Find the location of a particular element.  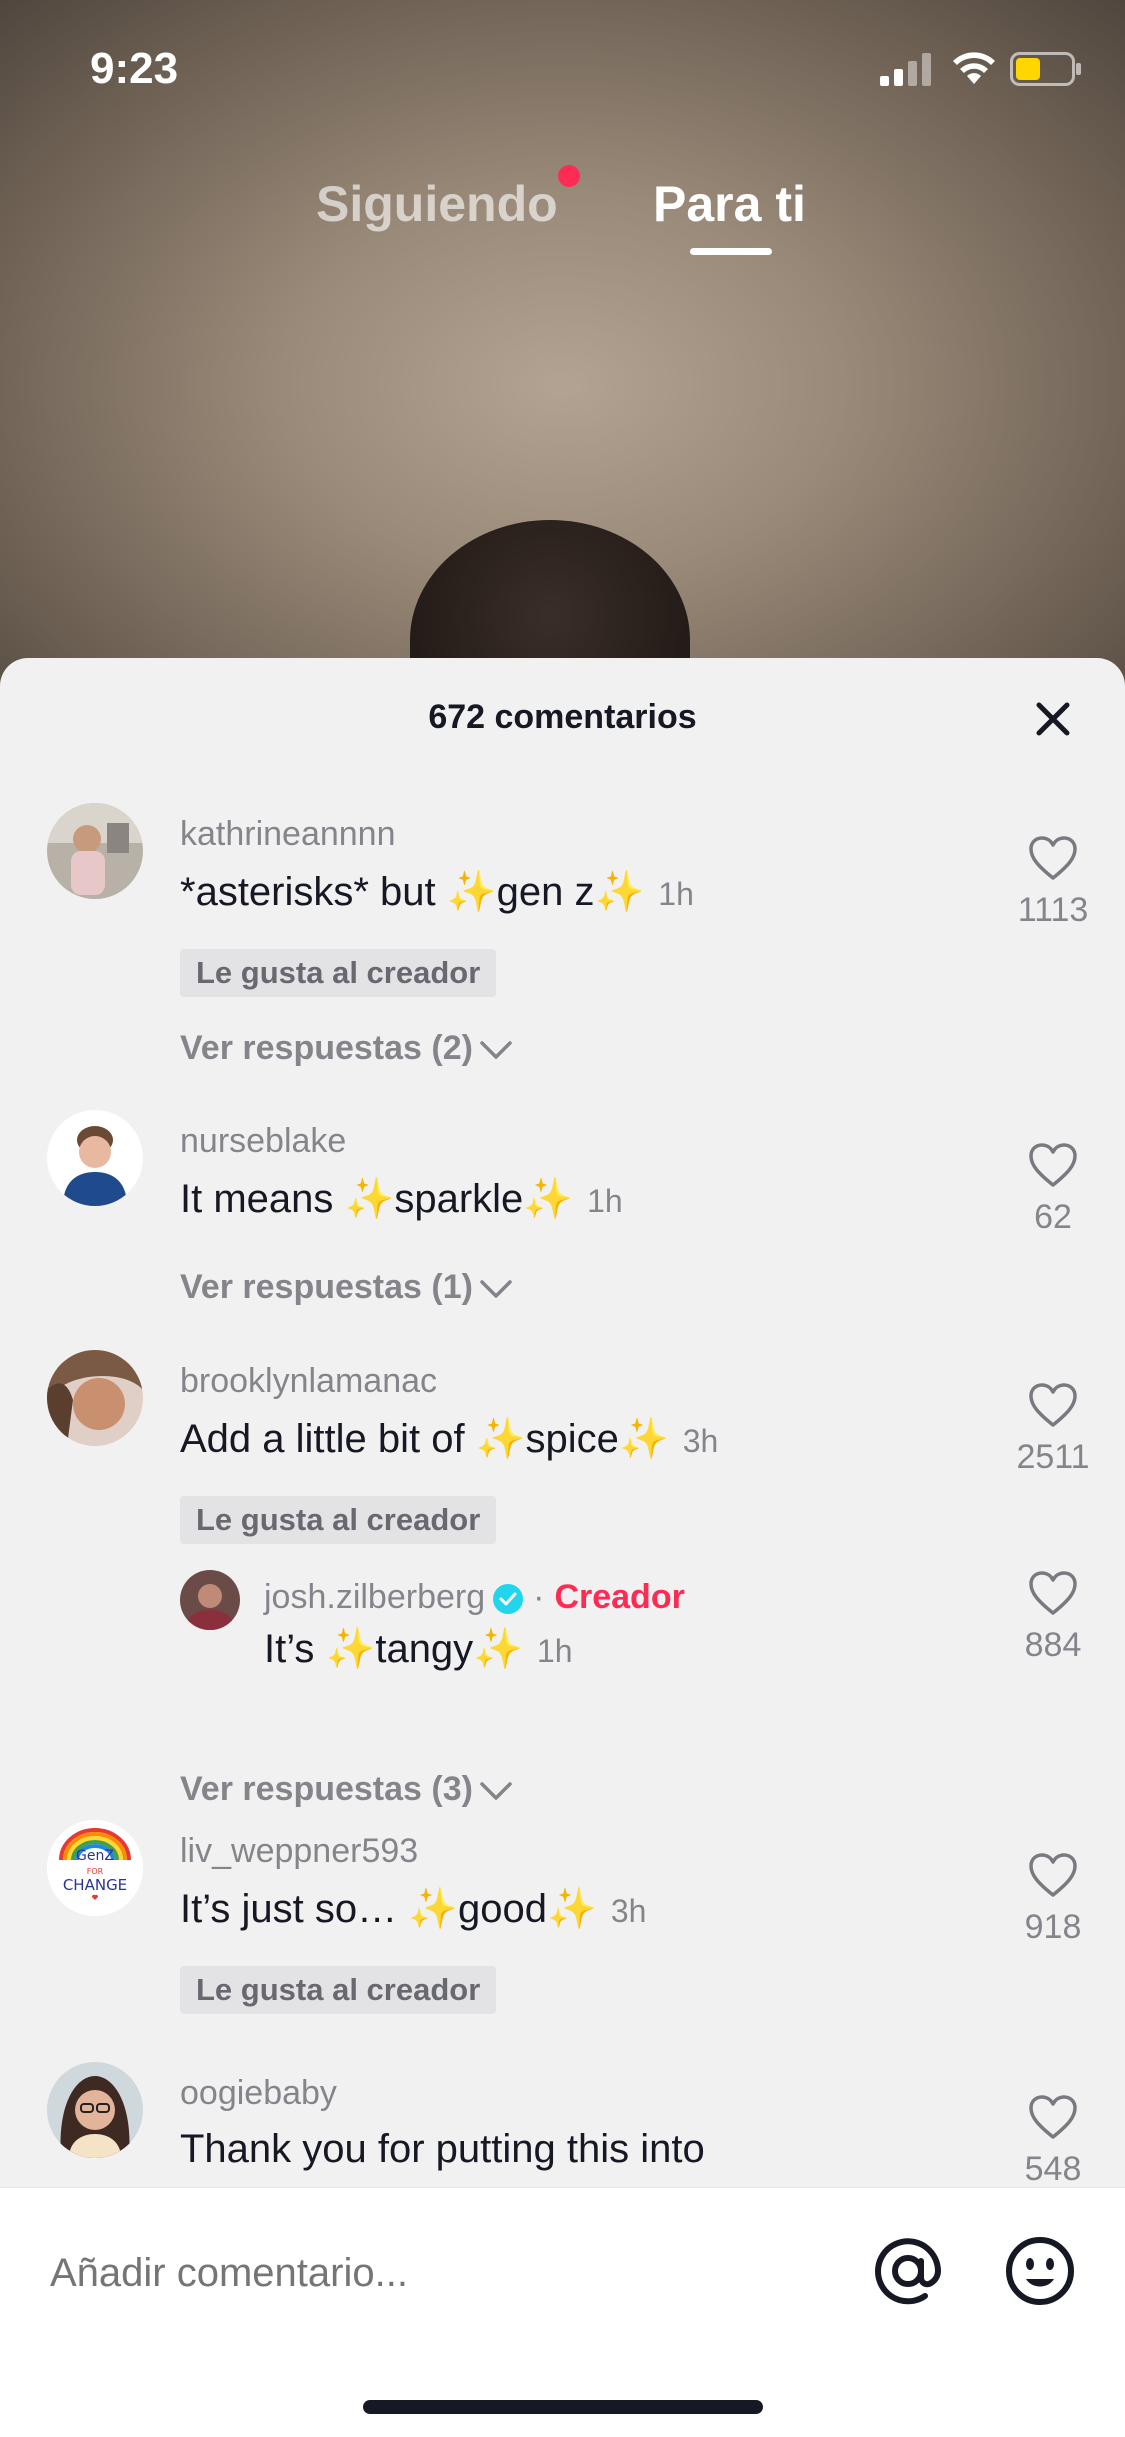

view-replies-button: Ver respuestas (1) is located at coordinates (346, 1287).